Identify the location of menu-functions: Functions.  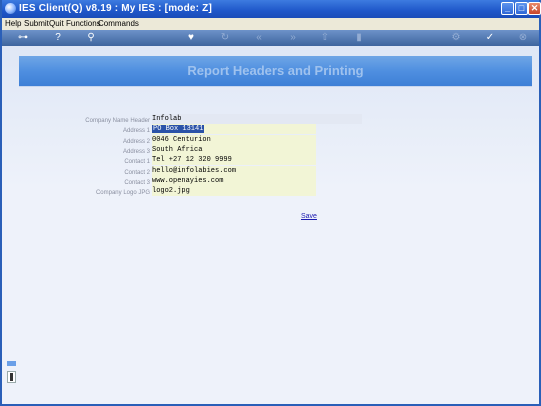
(83, 23).